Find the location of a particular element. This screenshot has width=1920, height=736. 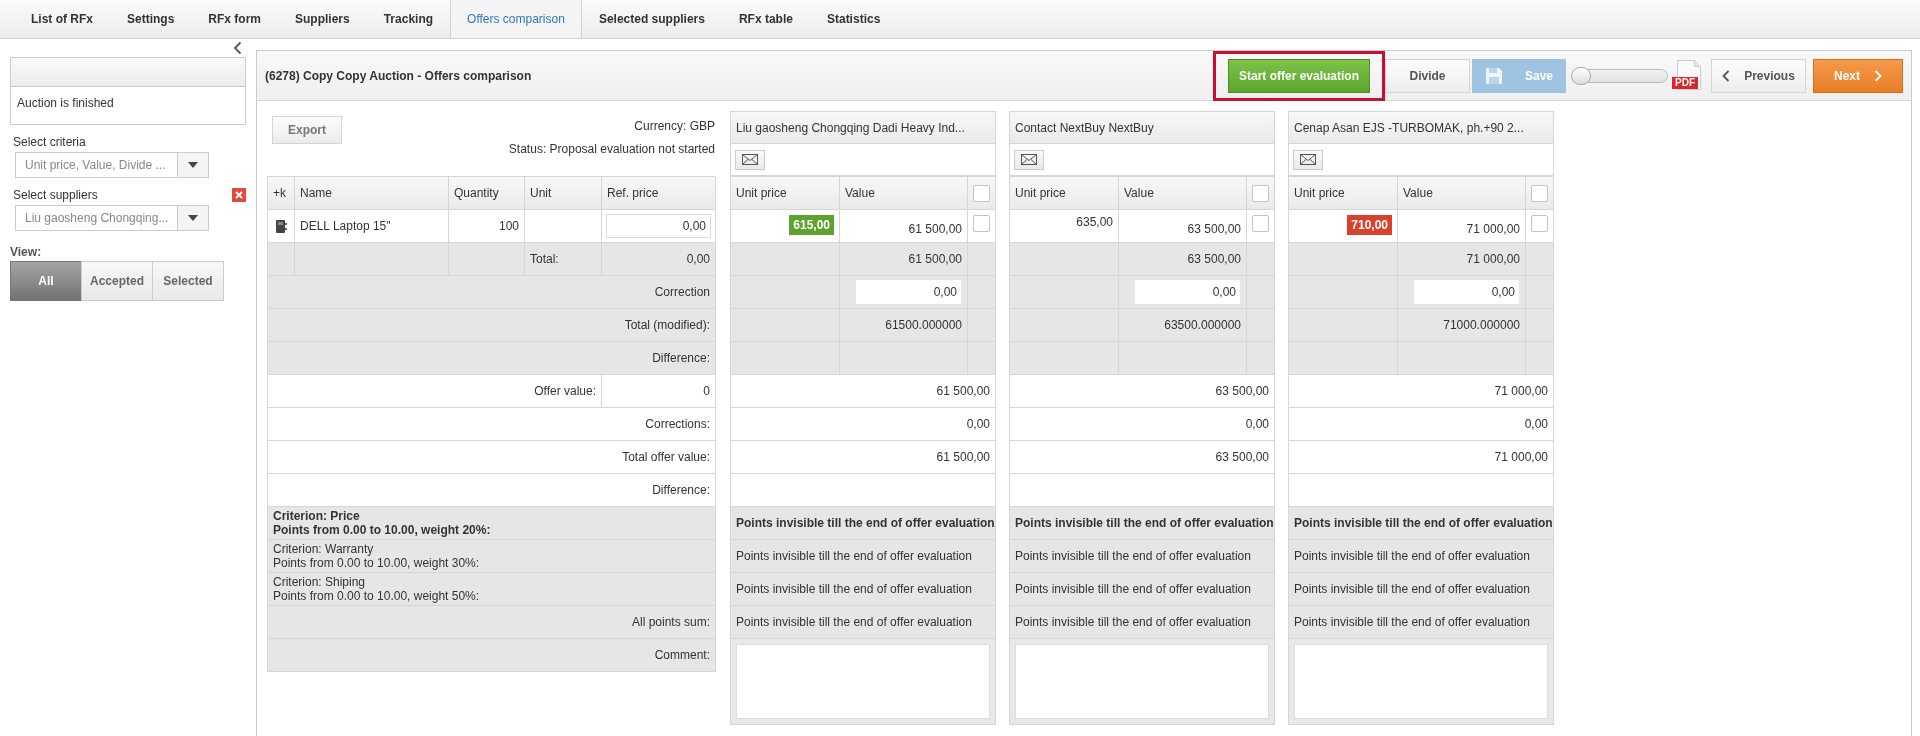

tab: Tracking is located at coordinates (408, 19).